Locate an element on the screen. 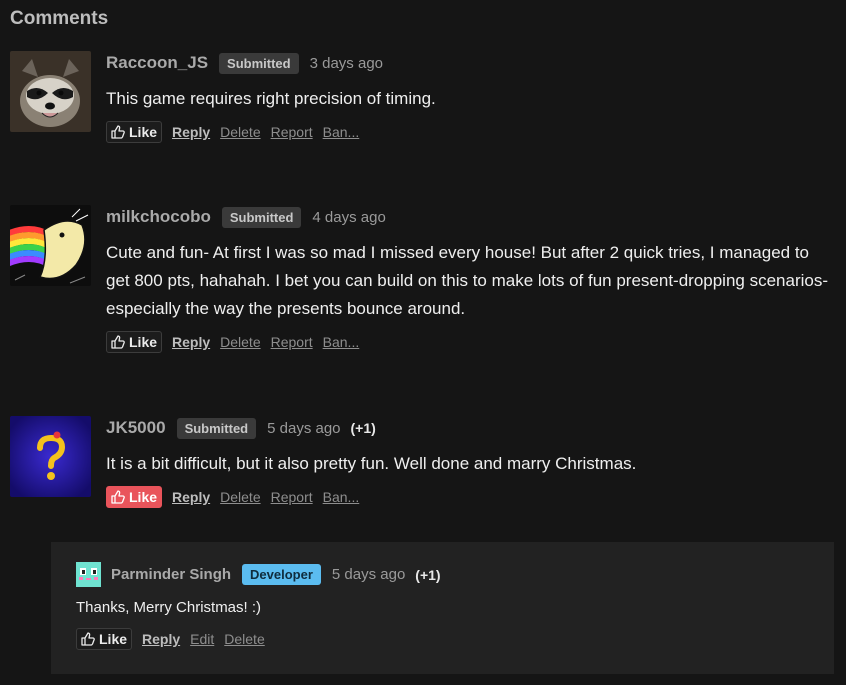  username: Parminder Singh is located at coordinates (171, 574).